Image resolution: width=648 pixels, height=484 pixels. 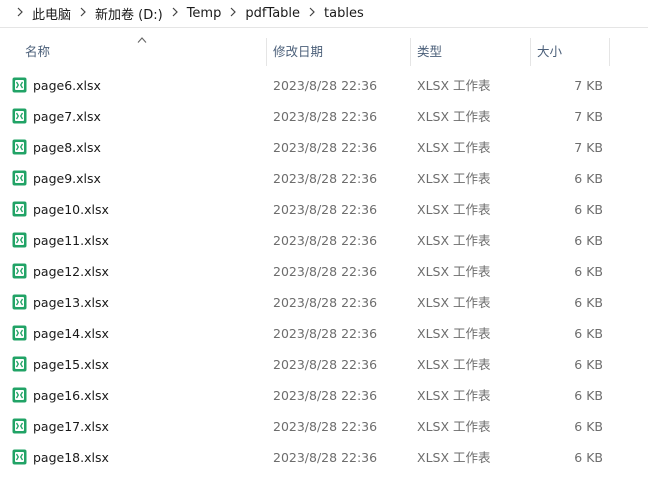 I want to click on file-name: page11.xlsx, so click(x=71, y=240).